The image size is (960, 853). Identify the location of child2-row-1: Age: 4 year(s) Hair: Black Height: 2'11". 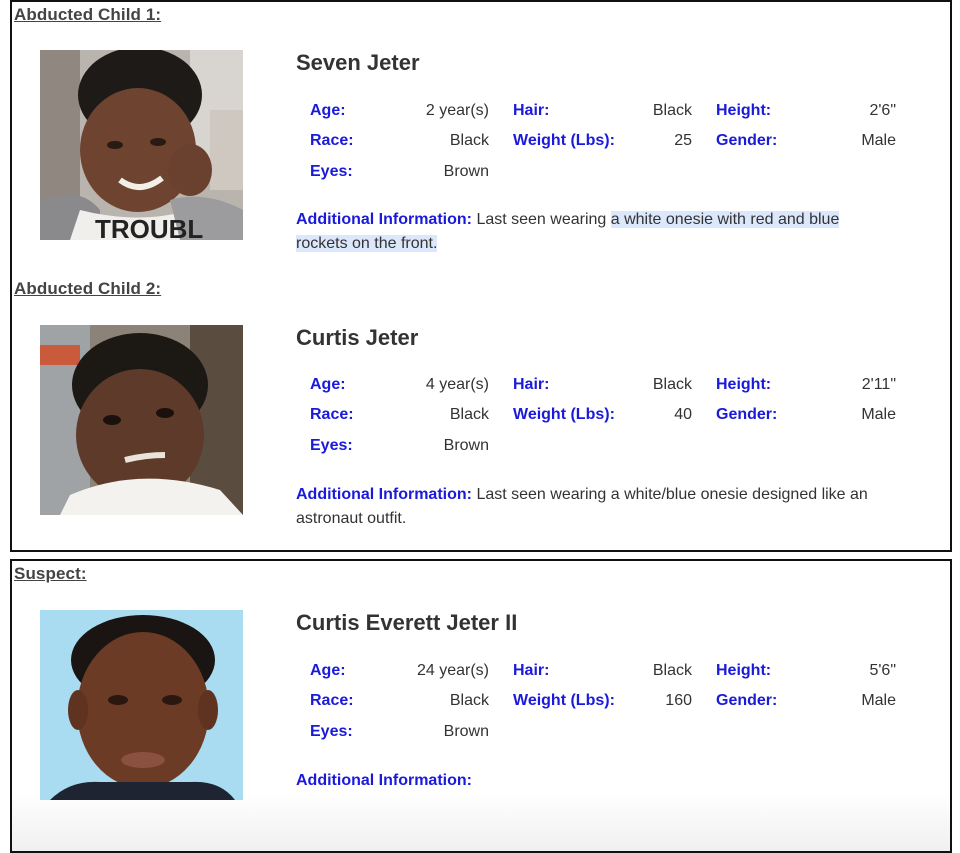
(596, 386).